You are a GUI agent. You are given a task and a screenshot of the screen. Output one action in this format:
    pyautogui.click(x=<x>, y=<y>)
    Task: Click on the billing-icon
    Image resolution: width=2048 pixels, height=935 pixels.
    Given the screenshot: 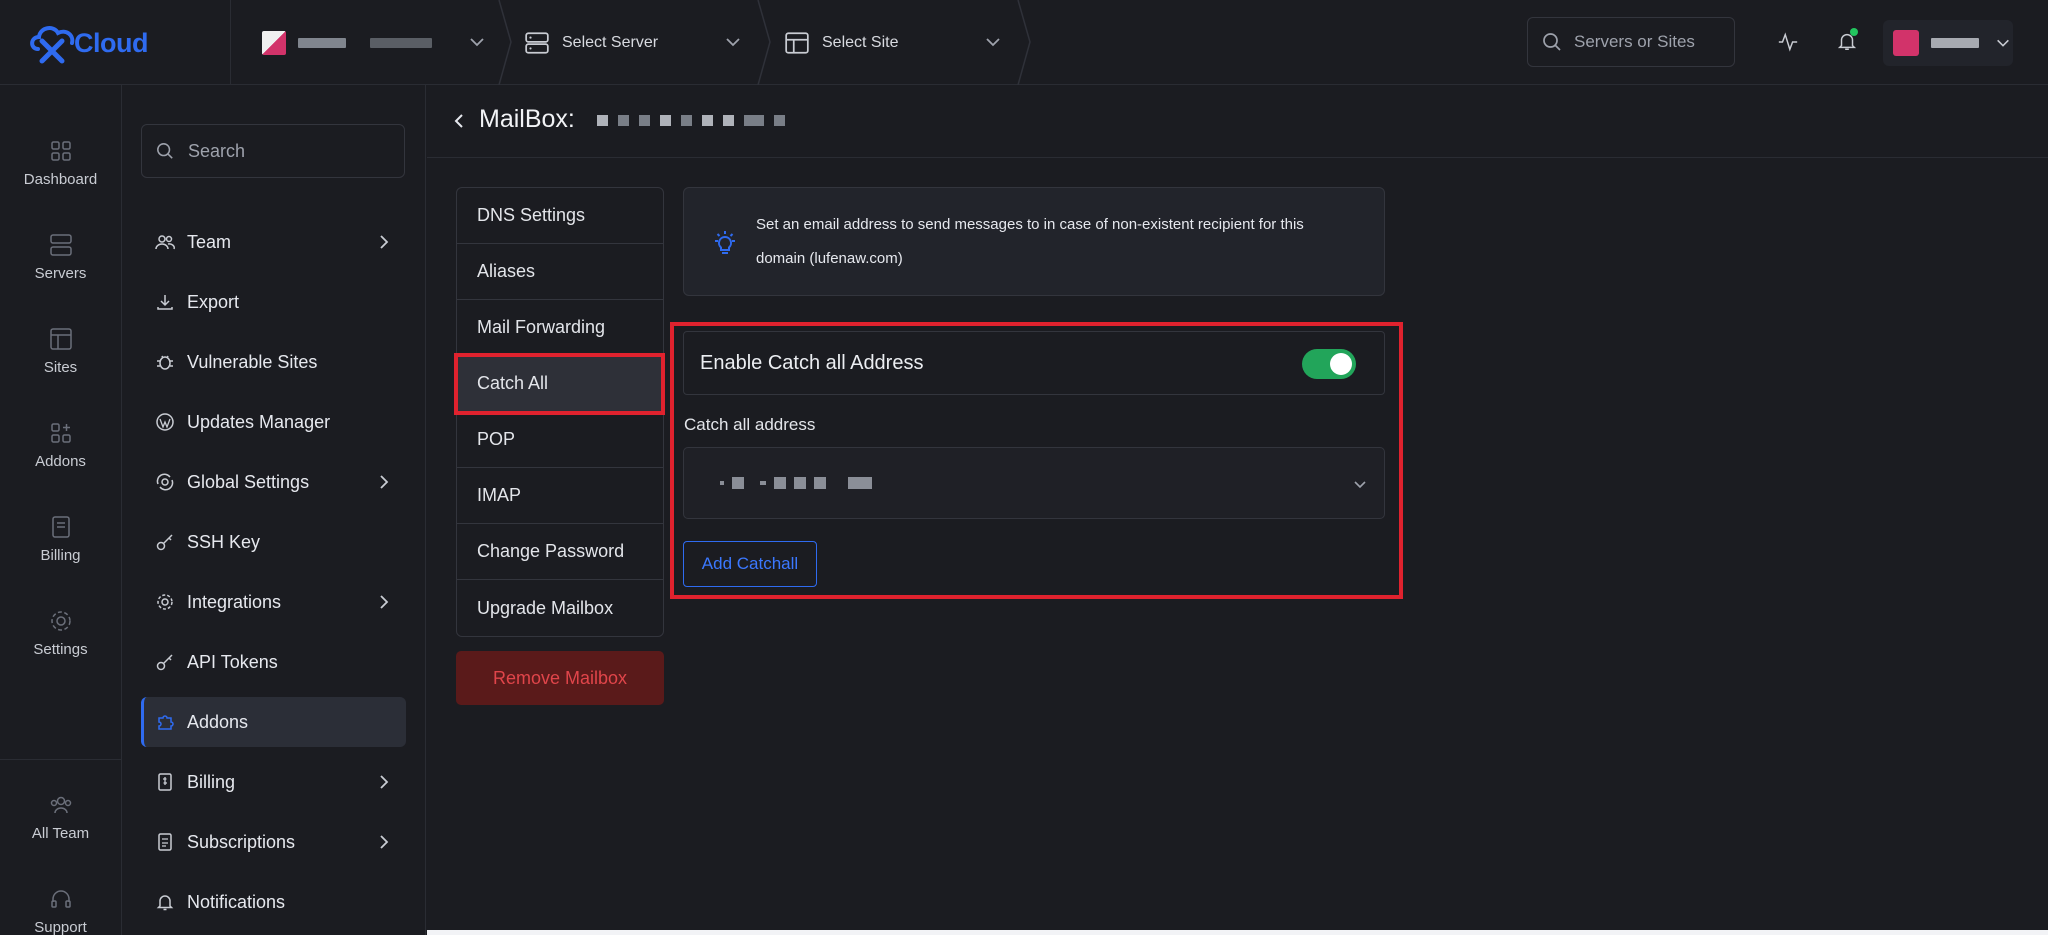 What is the action you would take?
    pyautogui.click(x=60, y=527)
    